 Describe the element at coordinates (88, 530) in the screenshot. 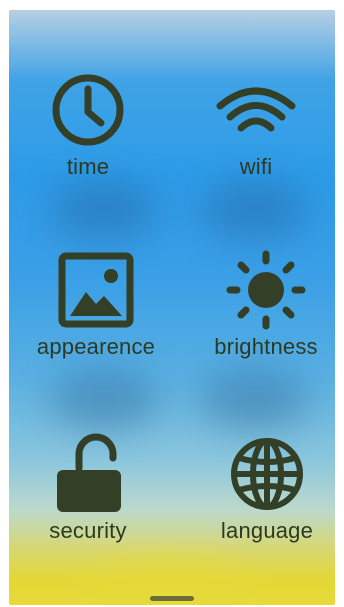

I see `tile-security-label: security` at that location.